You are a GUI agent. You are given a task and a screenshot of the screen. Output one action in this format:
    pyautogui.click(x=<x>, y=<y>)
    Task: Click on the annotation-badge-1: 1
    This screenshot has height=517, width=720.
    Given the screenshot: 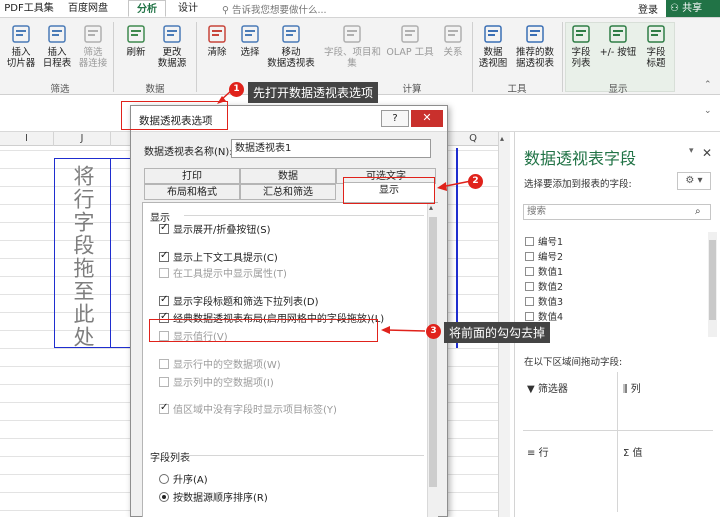 What is the action you would take?
    pyautogui.click(x=236, y=89)
    